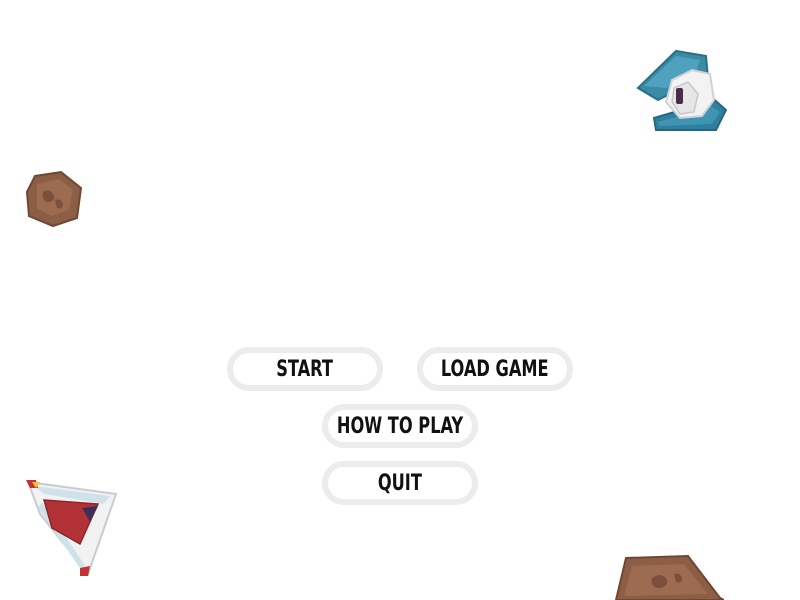 The image size is (800, 600). I want to click on quit-button: QUIT, so click(400, 483).